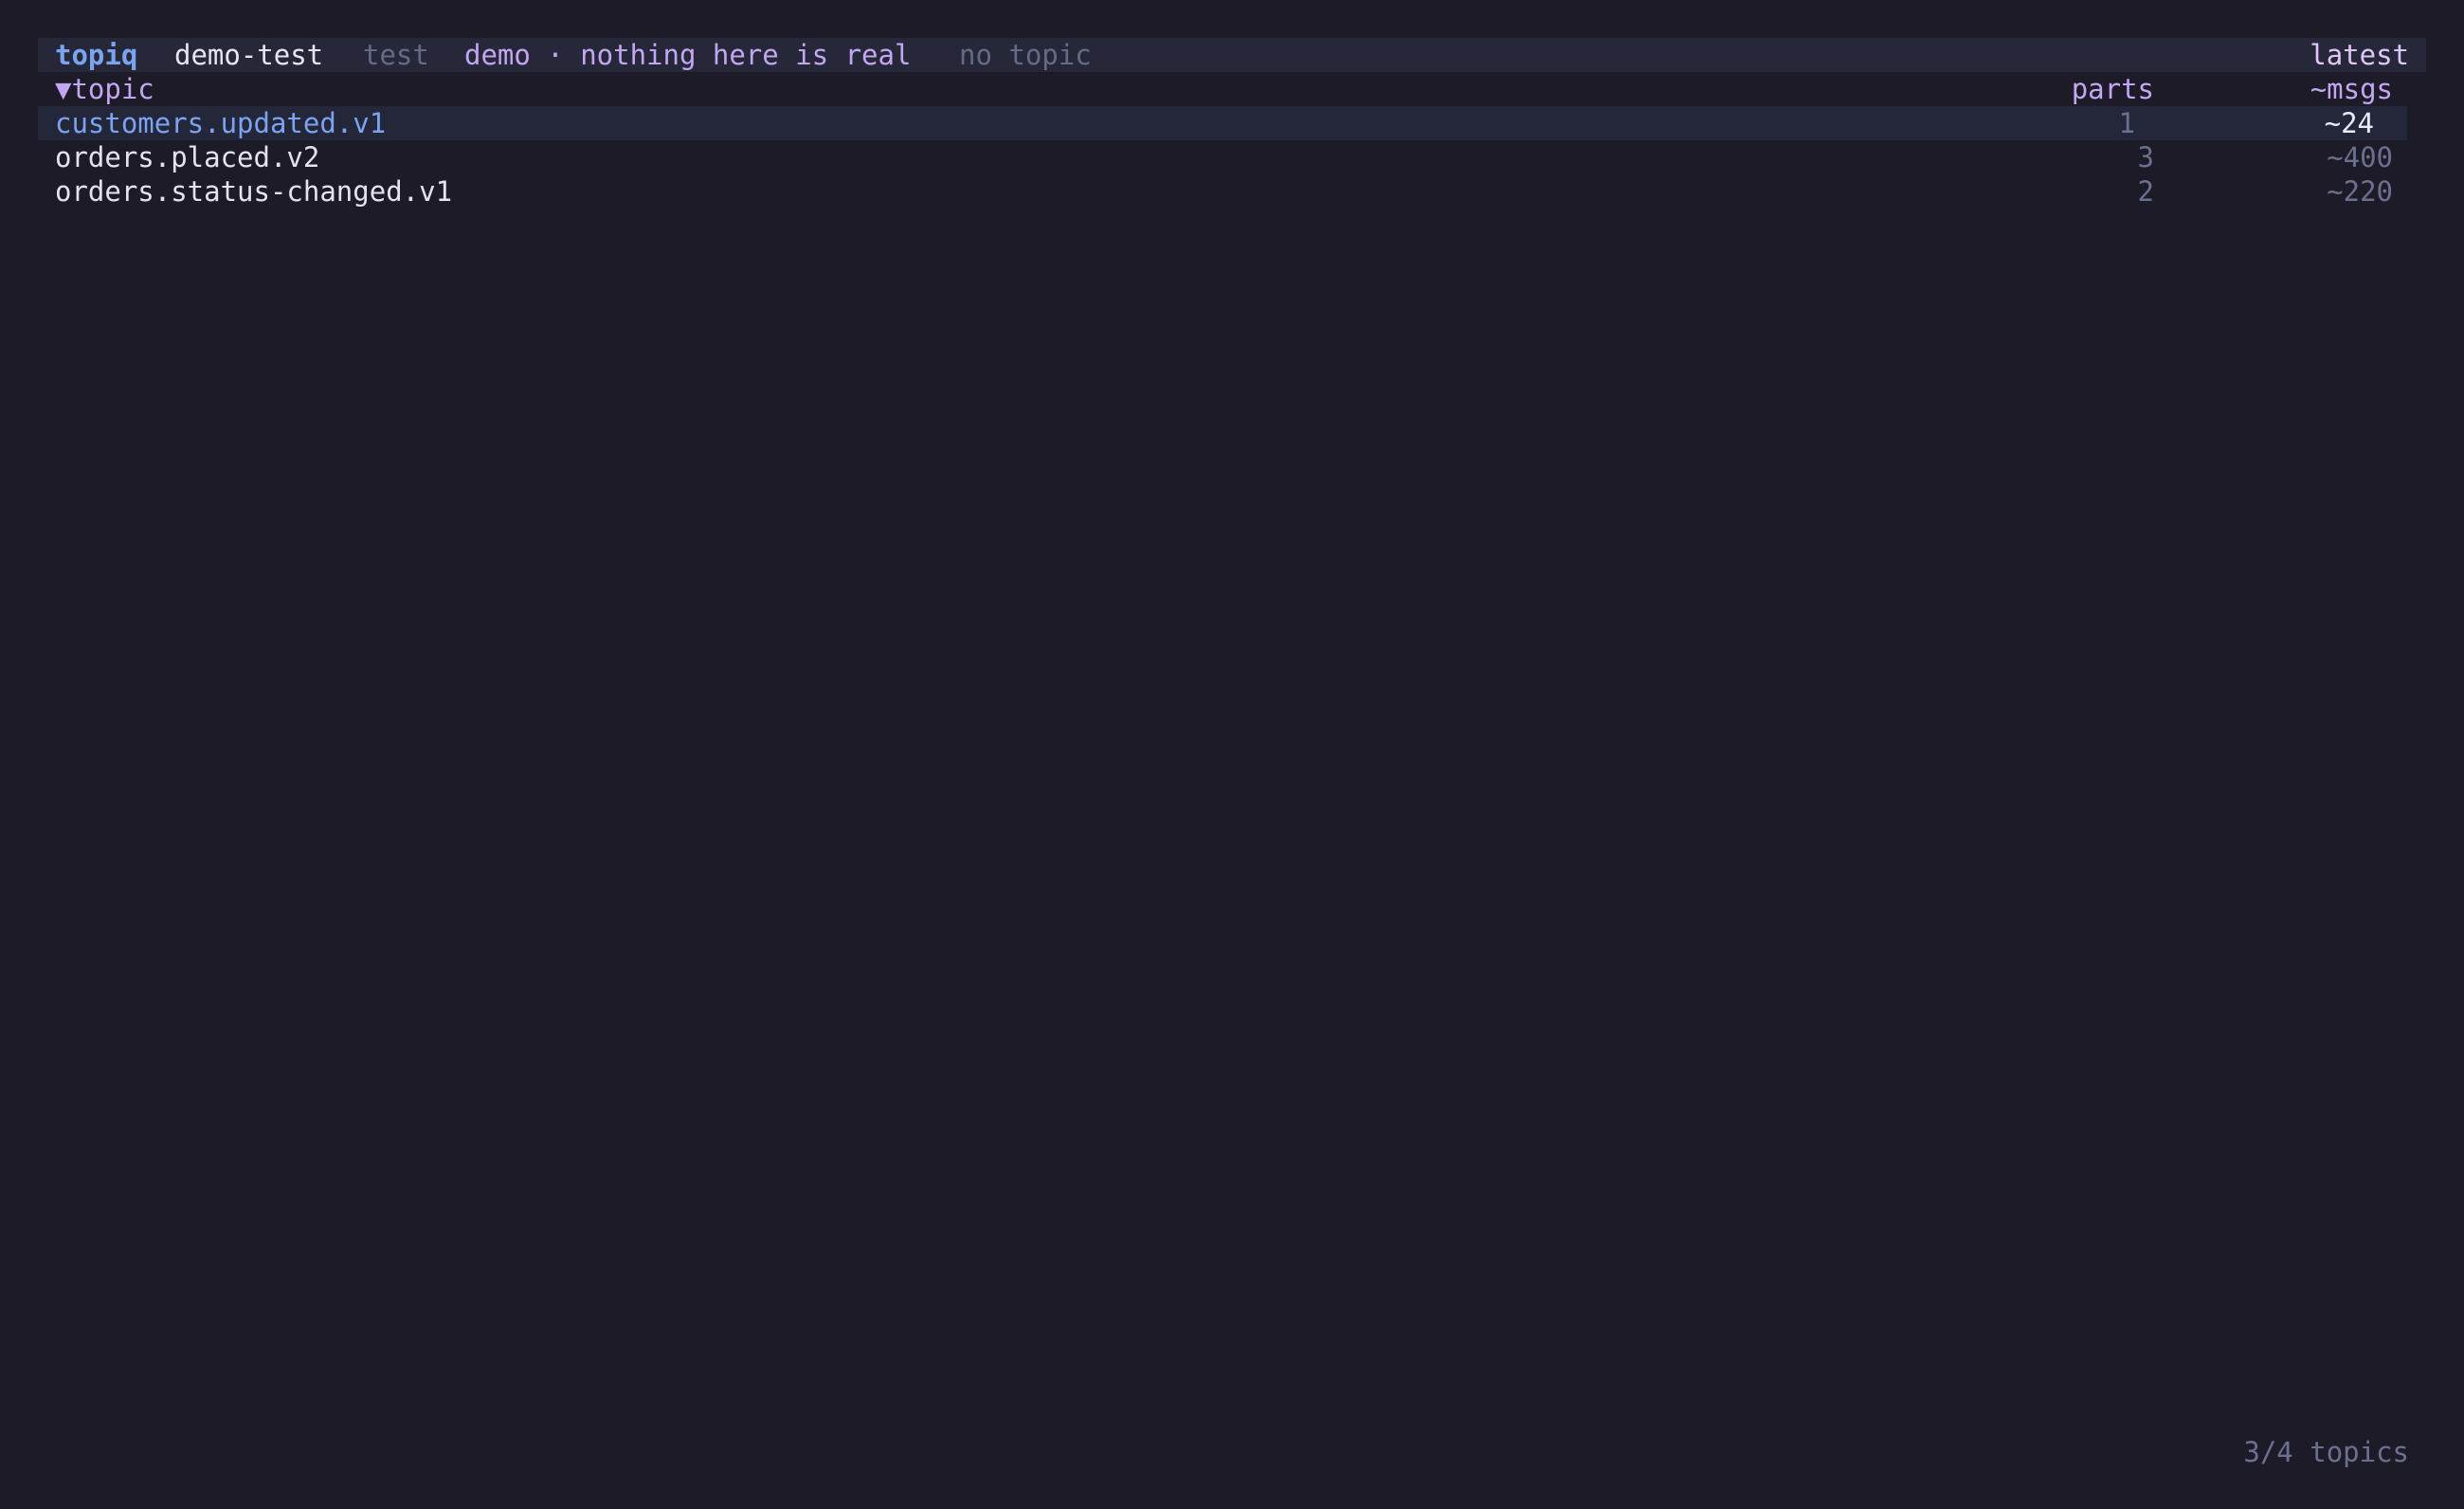 This screenshot has height=1509, width=2464. I want to click on table-header: ▼topic parts ~msgs, so click(1232, 89).